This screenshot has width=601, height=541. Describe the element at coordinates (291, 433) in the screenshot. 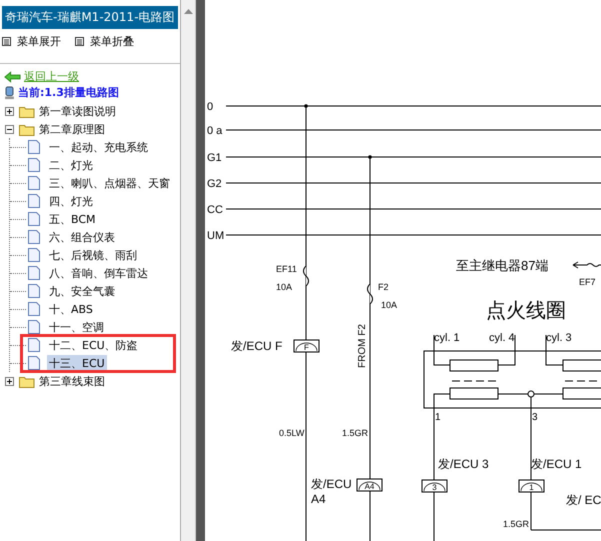

I see `wire-label: 0.5LW` at that location.